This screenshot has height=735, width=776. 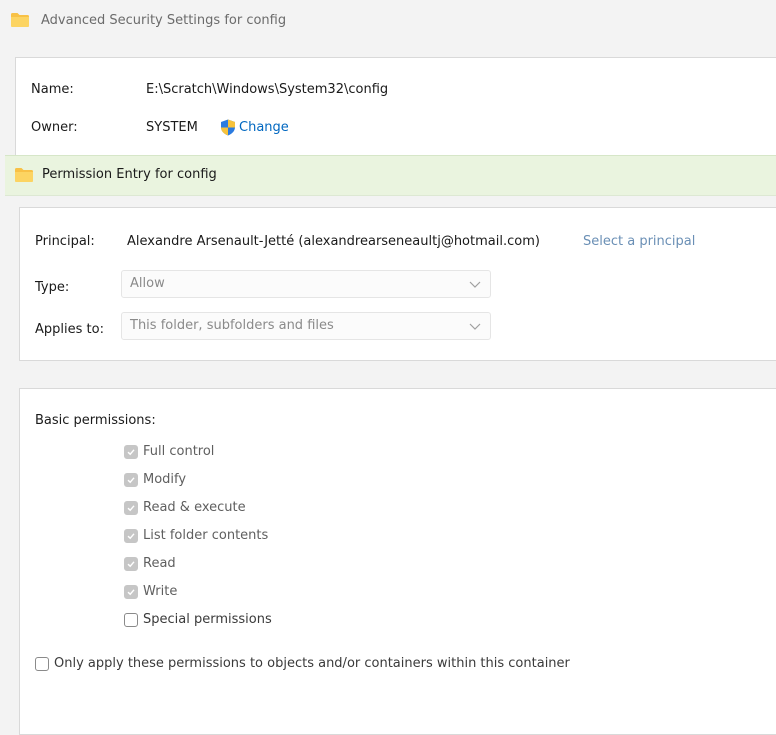 What do you see at coordinates (194, 507) in the screenshot?
I see `permission-label: Read & execute` at bounding box center [194, 507].